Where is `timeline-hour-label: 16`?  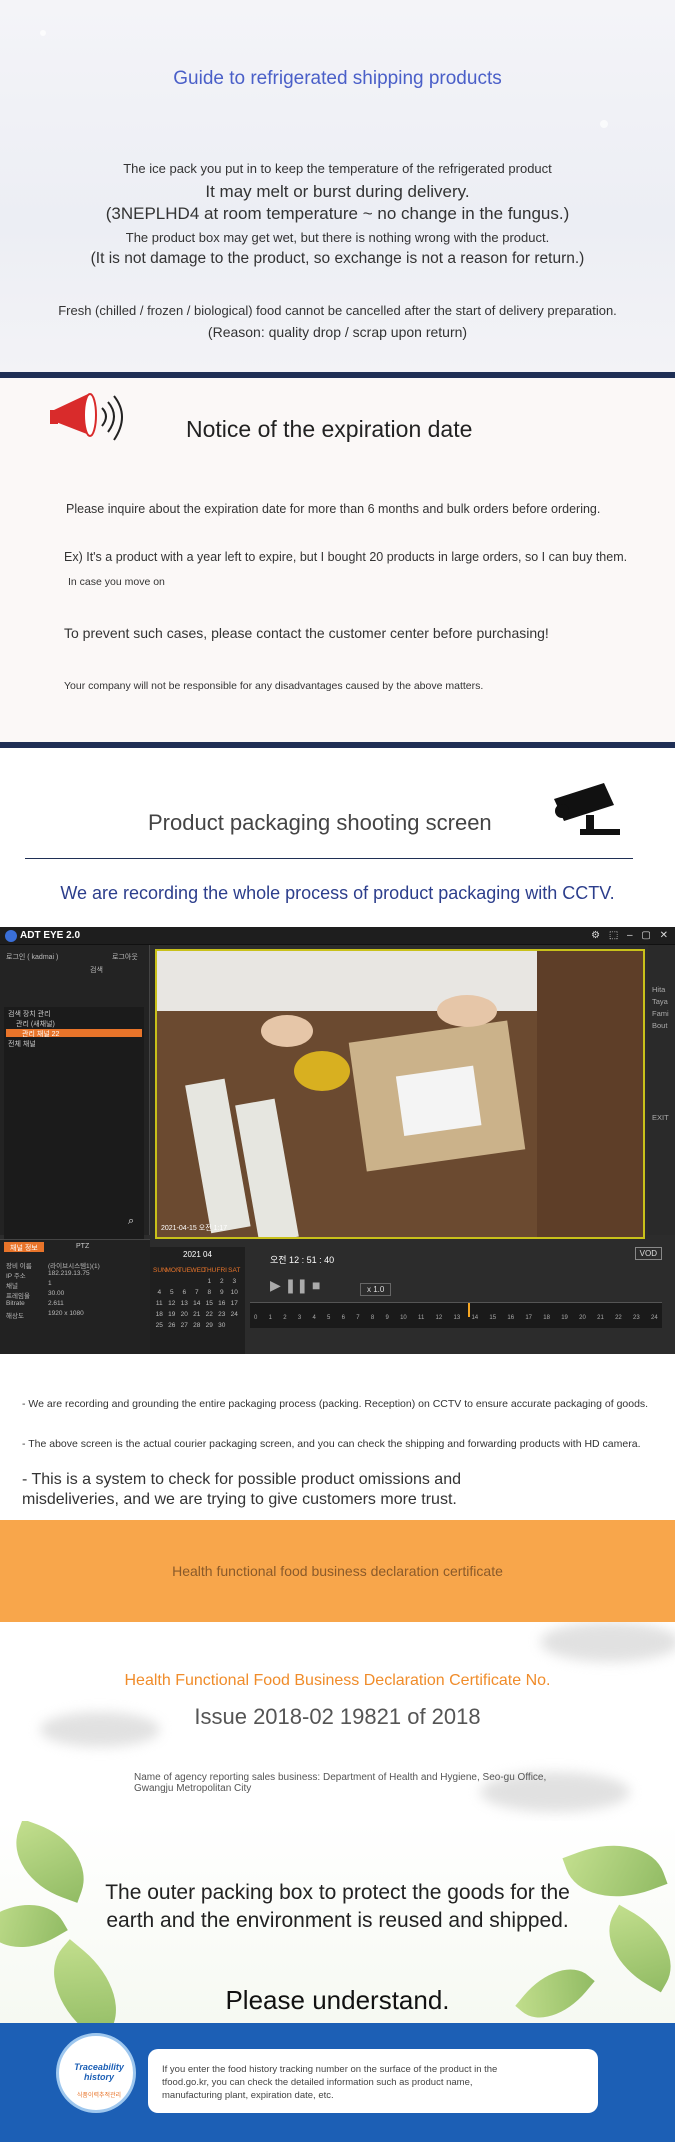 timeline-hour-label: 16 is located at coordinates (511, 1318).